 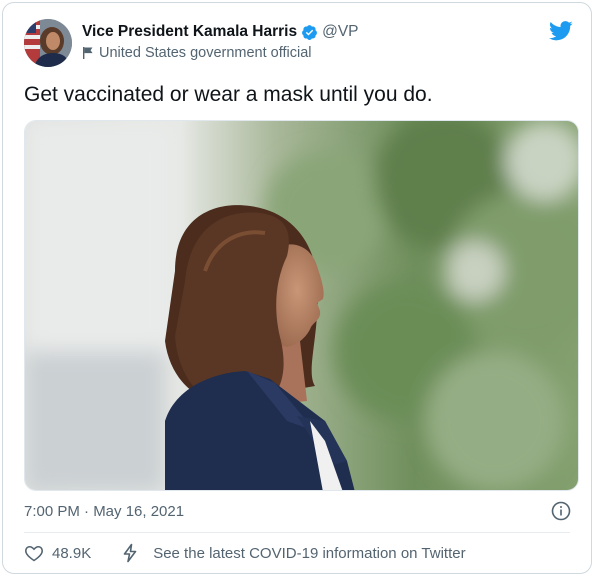 I want to click on info-icon, so click(x=561, y=511).